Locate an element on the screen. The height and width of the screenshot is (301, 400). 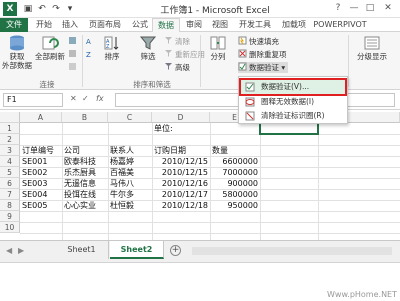
table-cell: 百福美 is located at coordinates (131, 172).